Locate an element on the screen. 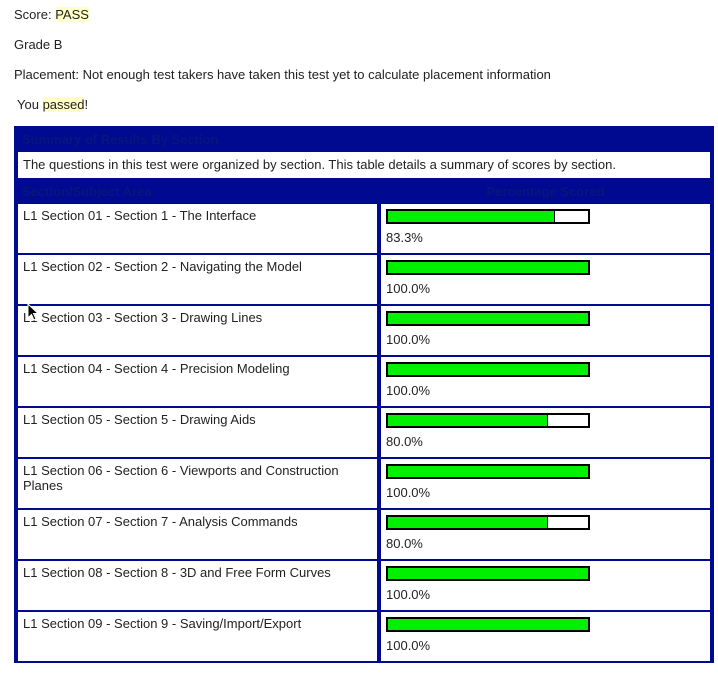 The image size is (718, 679). result-highlight: passed is located at coordinates (63, 104).